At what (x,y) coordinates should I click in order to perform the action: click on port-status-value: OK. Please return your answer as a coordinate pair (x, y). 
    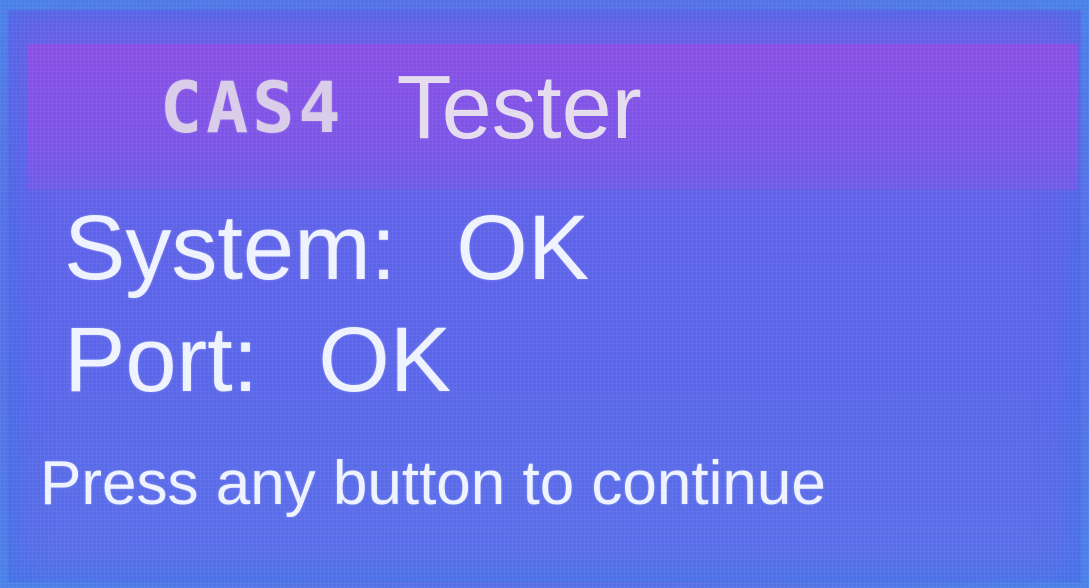
    Looking at the image, I should click on (385, 360).